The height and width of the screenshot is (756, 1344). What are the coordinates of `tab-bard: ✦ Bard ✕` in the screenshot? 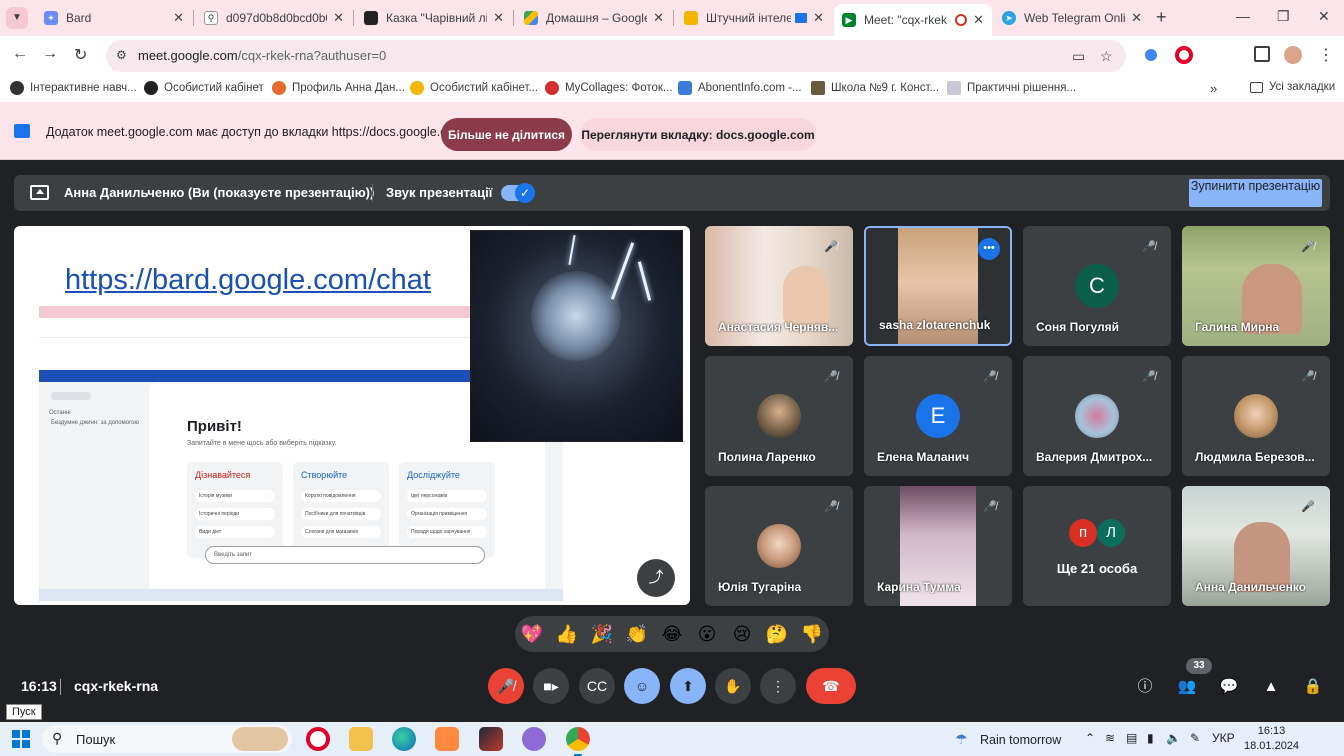 It's located at (114, 18).